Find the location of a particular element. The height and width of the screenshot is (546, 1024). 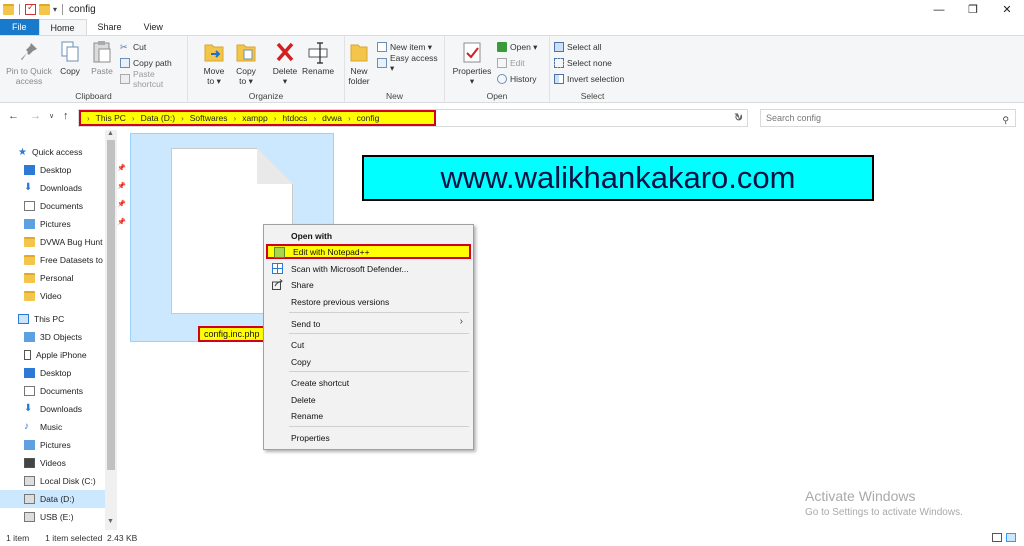

ribbon-tabs: File Home Share View is located at coordinates (512, 27).